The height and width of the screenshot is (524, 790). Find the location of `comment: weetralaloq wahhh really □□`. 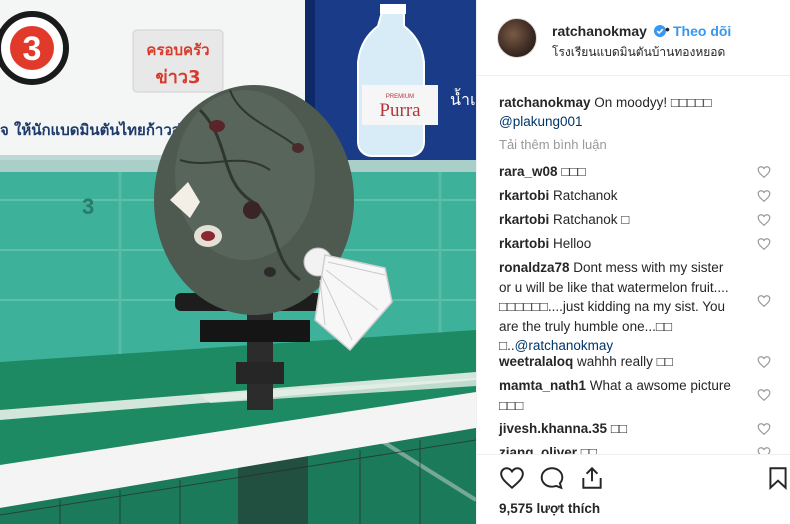

comment: weetralaloq wahhh really □□ is located at coordinates (631, 362).